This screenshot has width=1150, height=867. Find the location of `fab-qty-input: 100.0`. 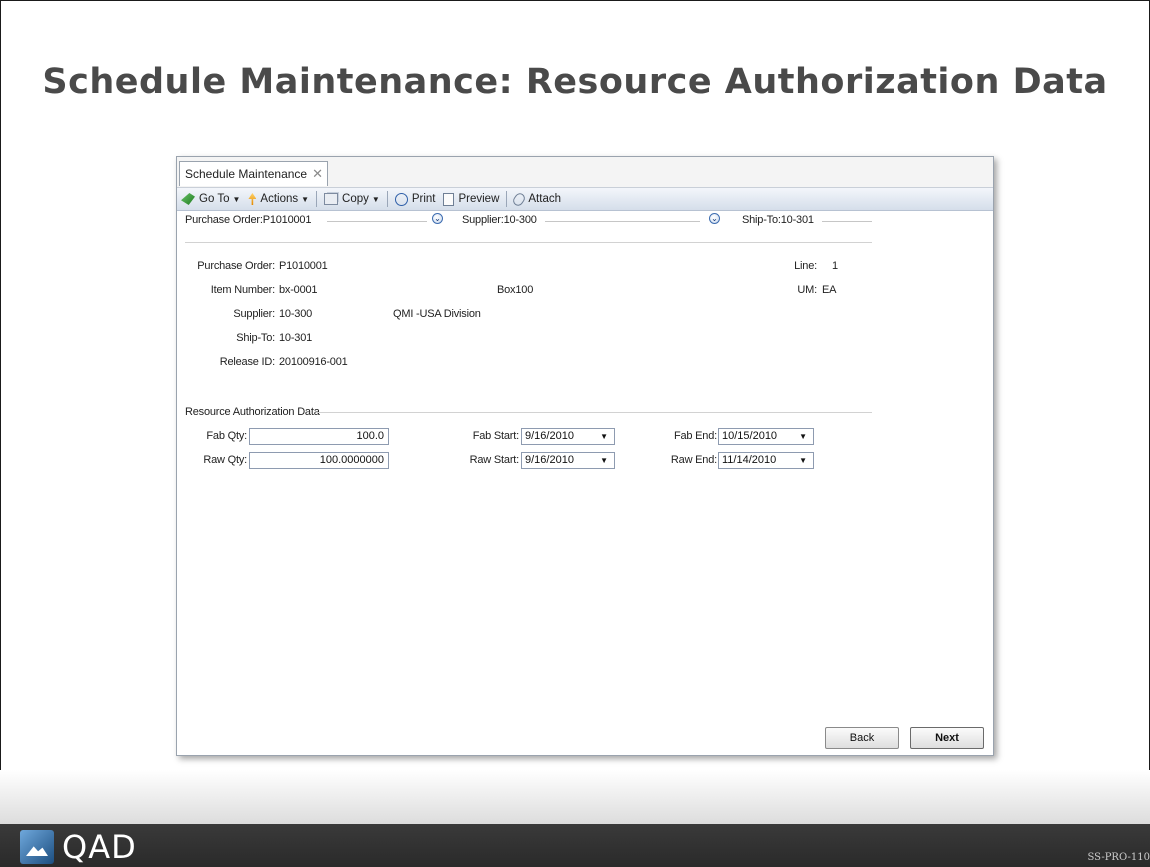

fab-qty-input: 100.0 is located at coordinates (319, 436).